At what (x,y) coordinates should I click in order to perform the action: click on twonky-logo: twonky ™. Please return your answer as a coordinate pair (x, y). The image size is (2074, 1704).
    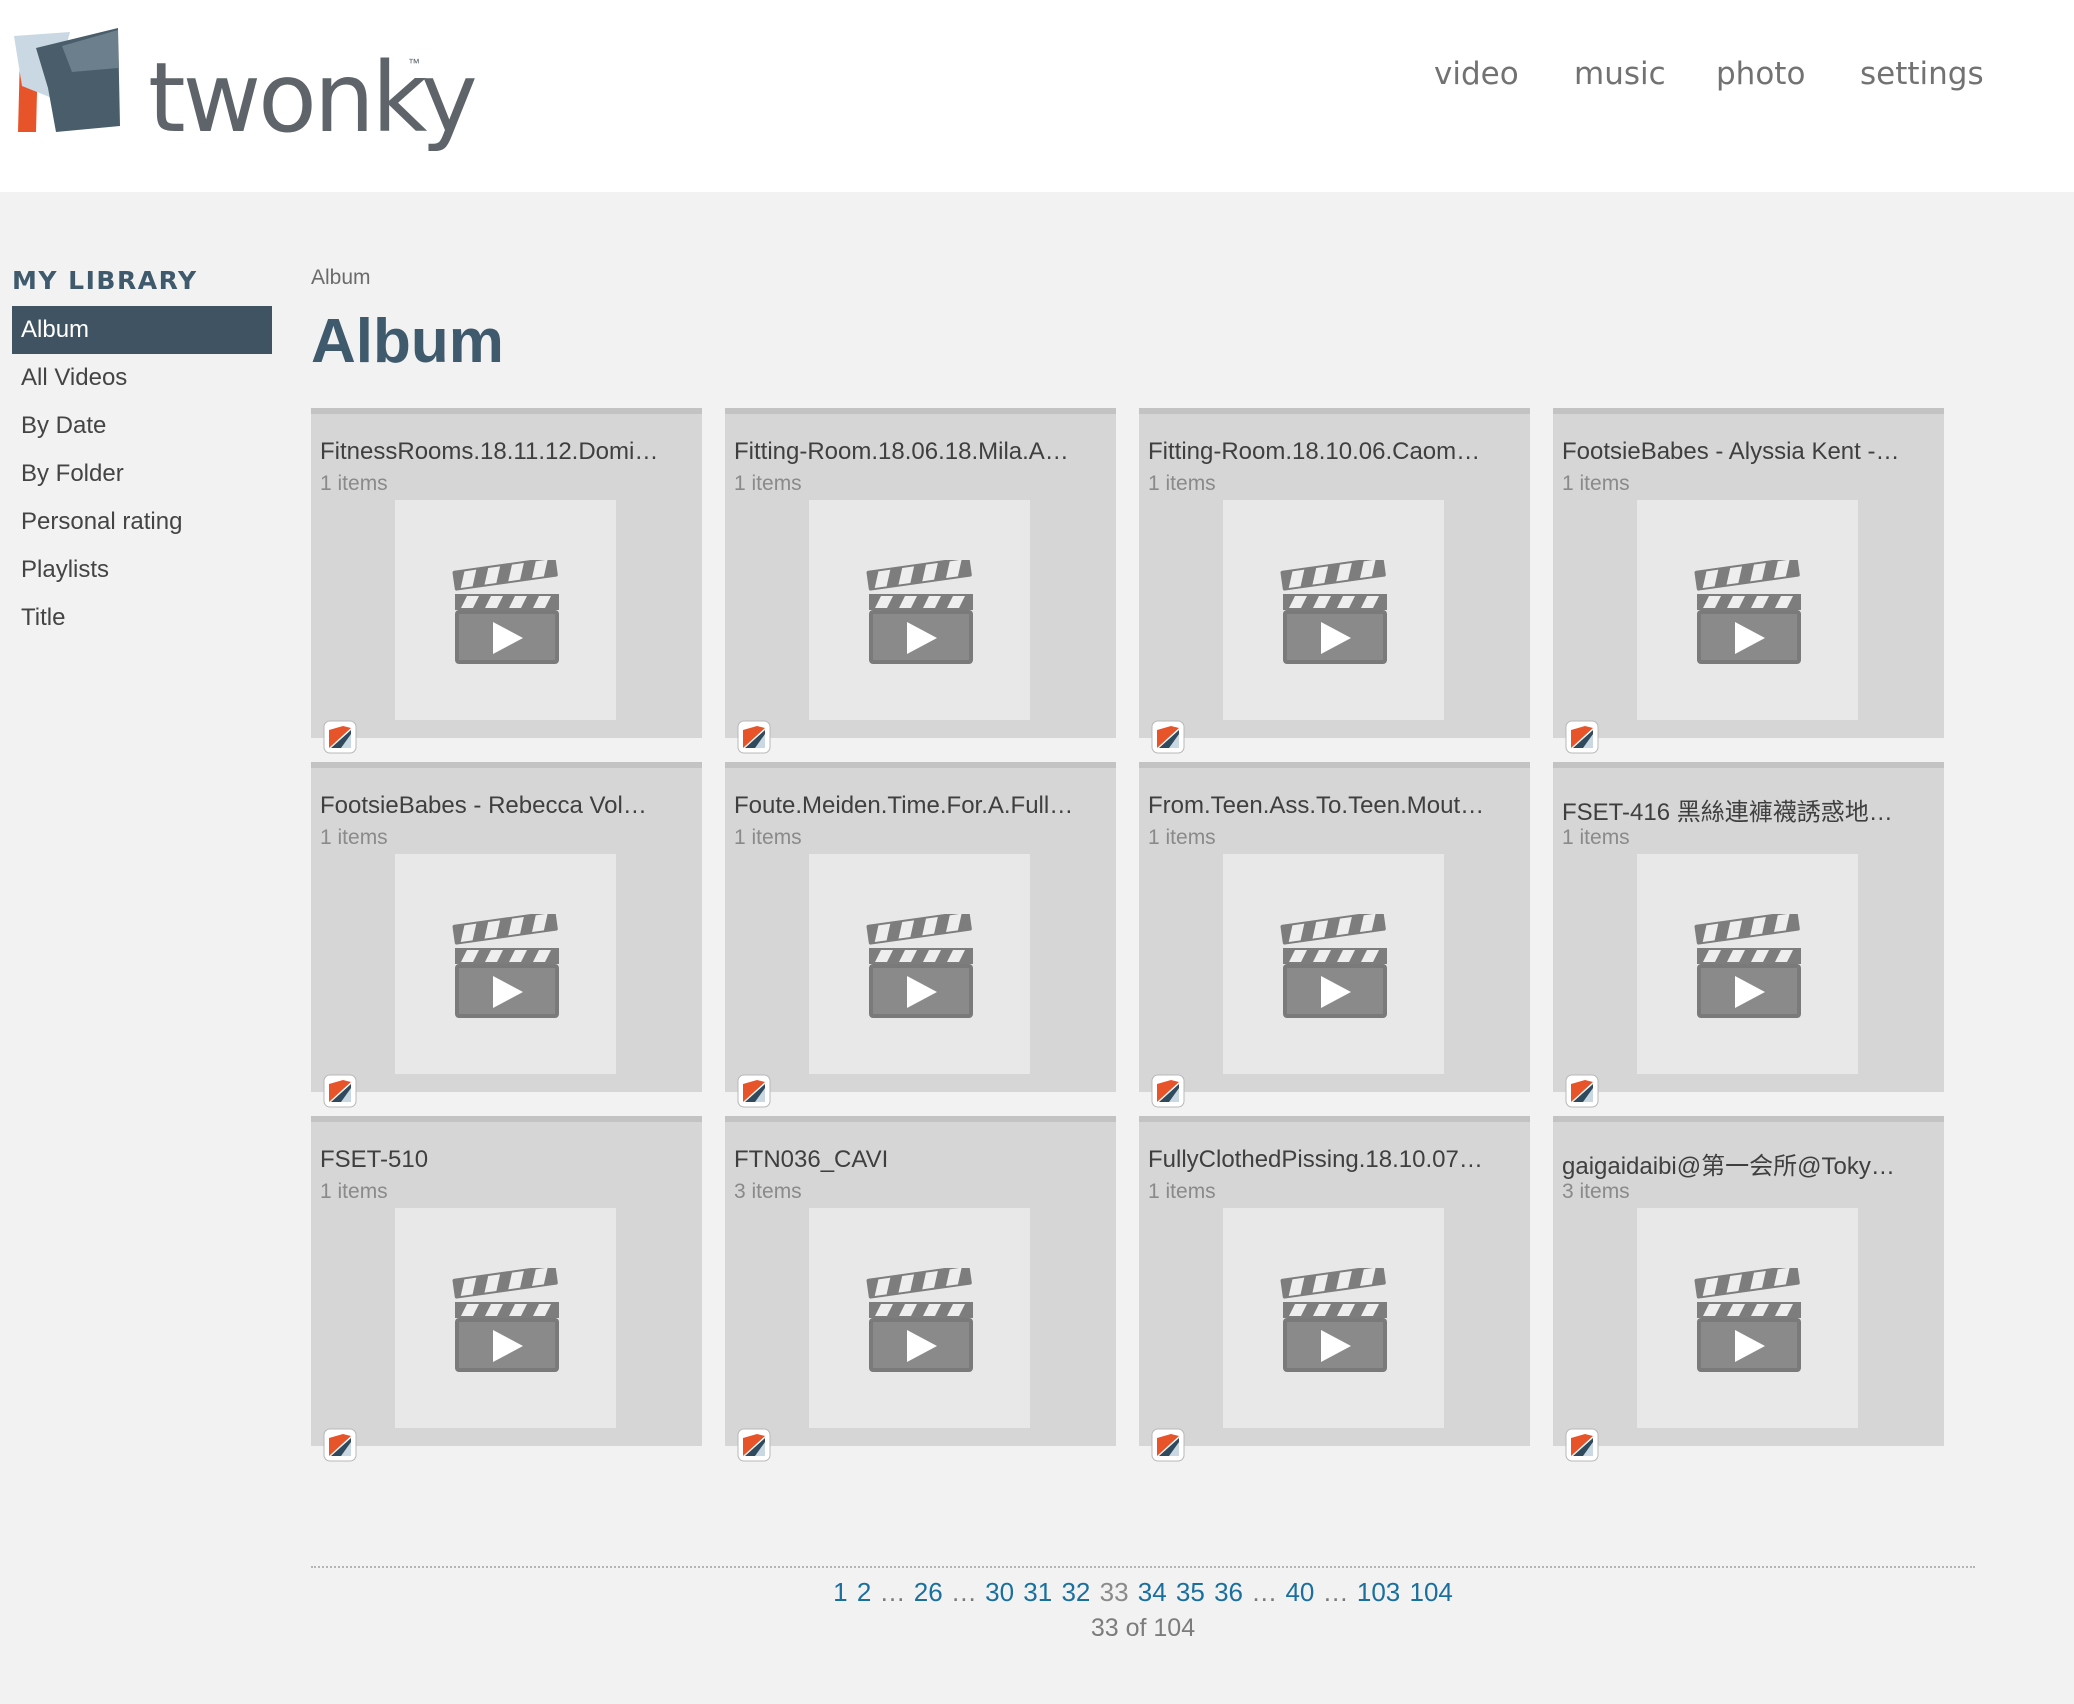
    Looking at the image, I should click on (245, 87).